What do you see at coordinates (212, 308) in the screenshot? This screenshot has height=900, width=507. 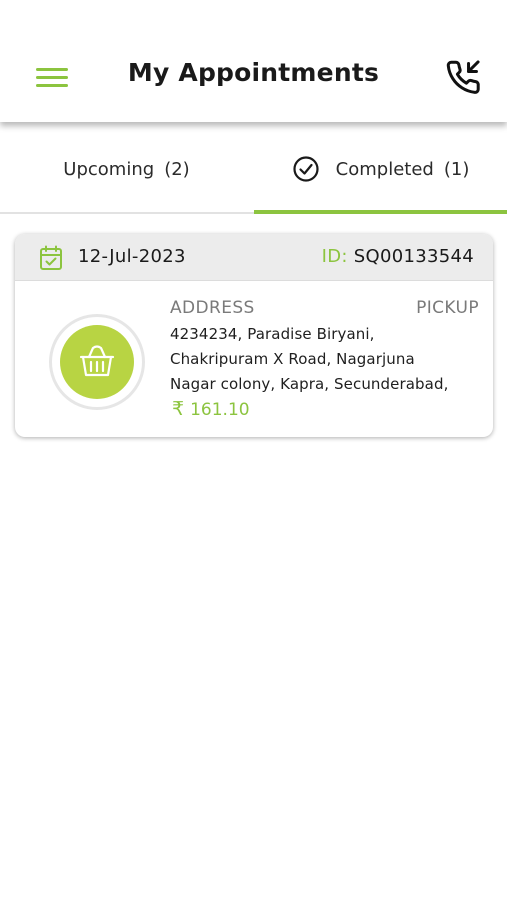 I see `address-label: ADDRESS` at bounding box center [212, 308].